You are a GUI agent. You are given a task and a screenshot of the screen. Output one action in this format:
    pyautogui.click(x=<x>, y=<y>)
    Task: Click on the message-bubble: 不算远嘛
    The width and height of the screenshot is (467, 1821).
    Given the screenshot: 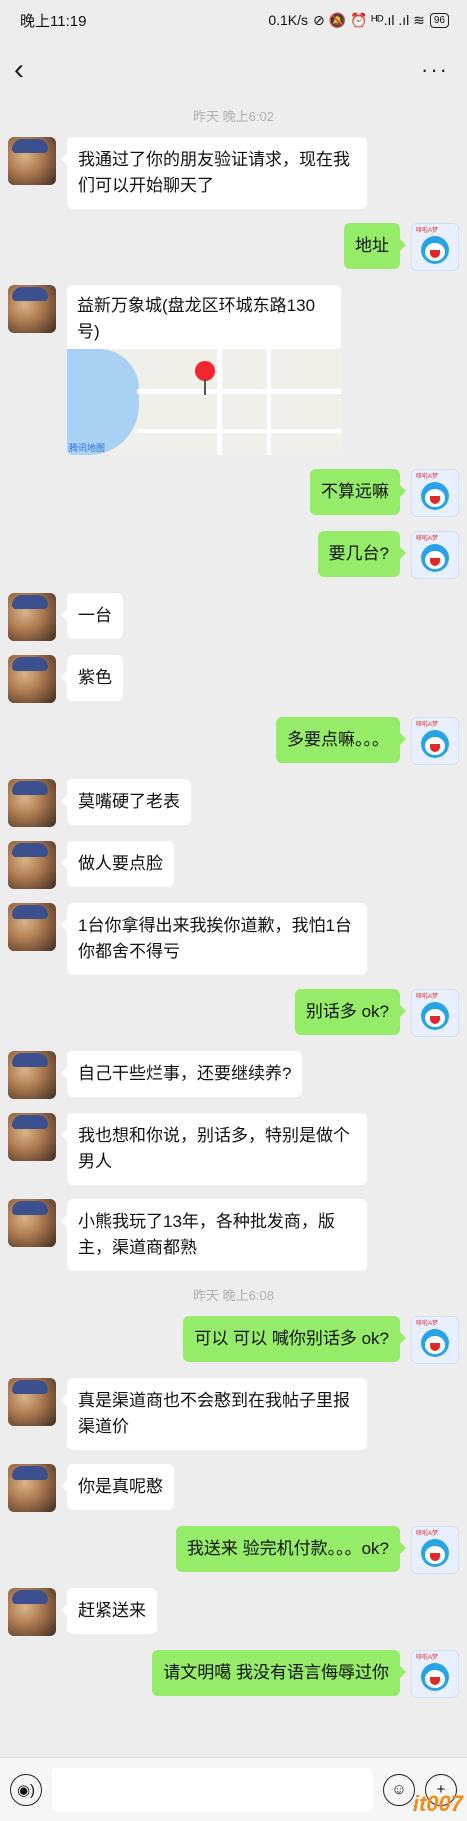 What is the action you would take?
    pyautogui.click(x=358, y=492)
    